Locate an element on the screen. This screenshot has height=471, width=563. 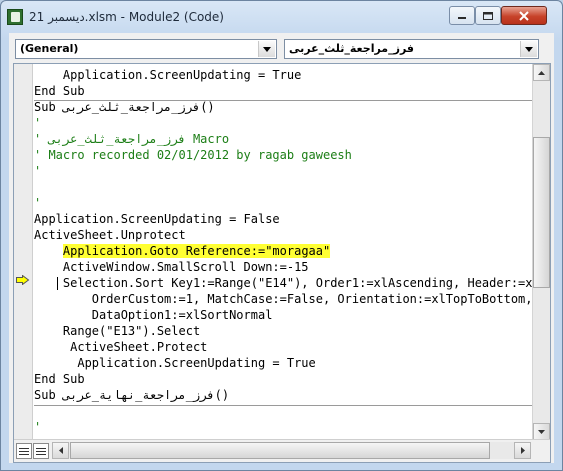
code-line: Sub فرز_مراجعة_نهاية_عربى() is located at coordinates (131, 395).